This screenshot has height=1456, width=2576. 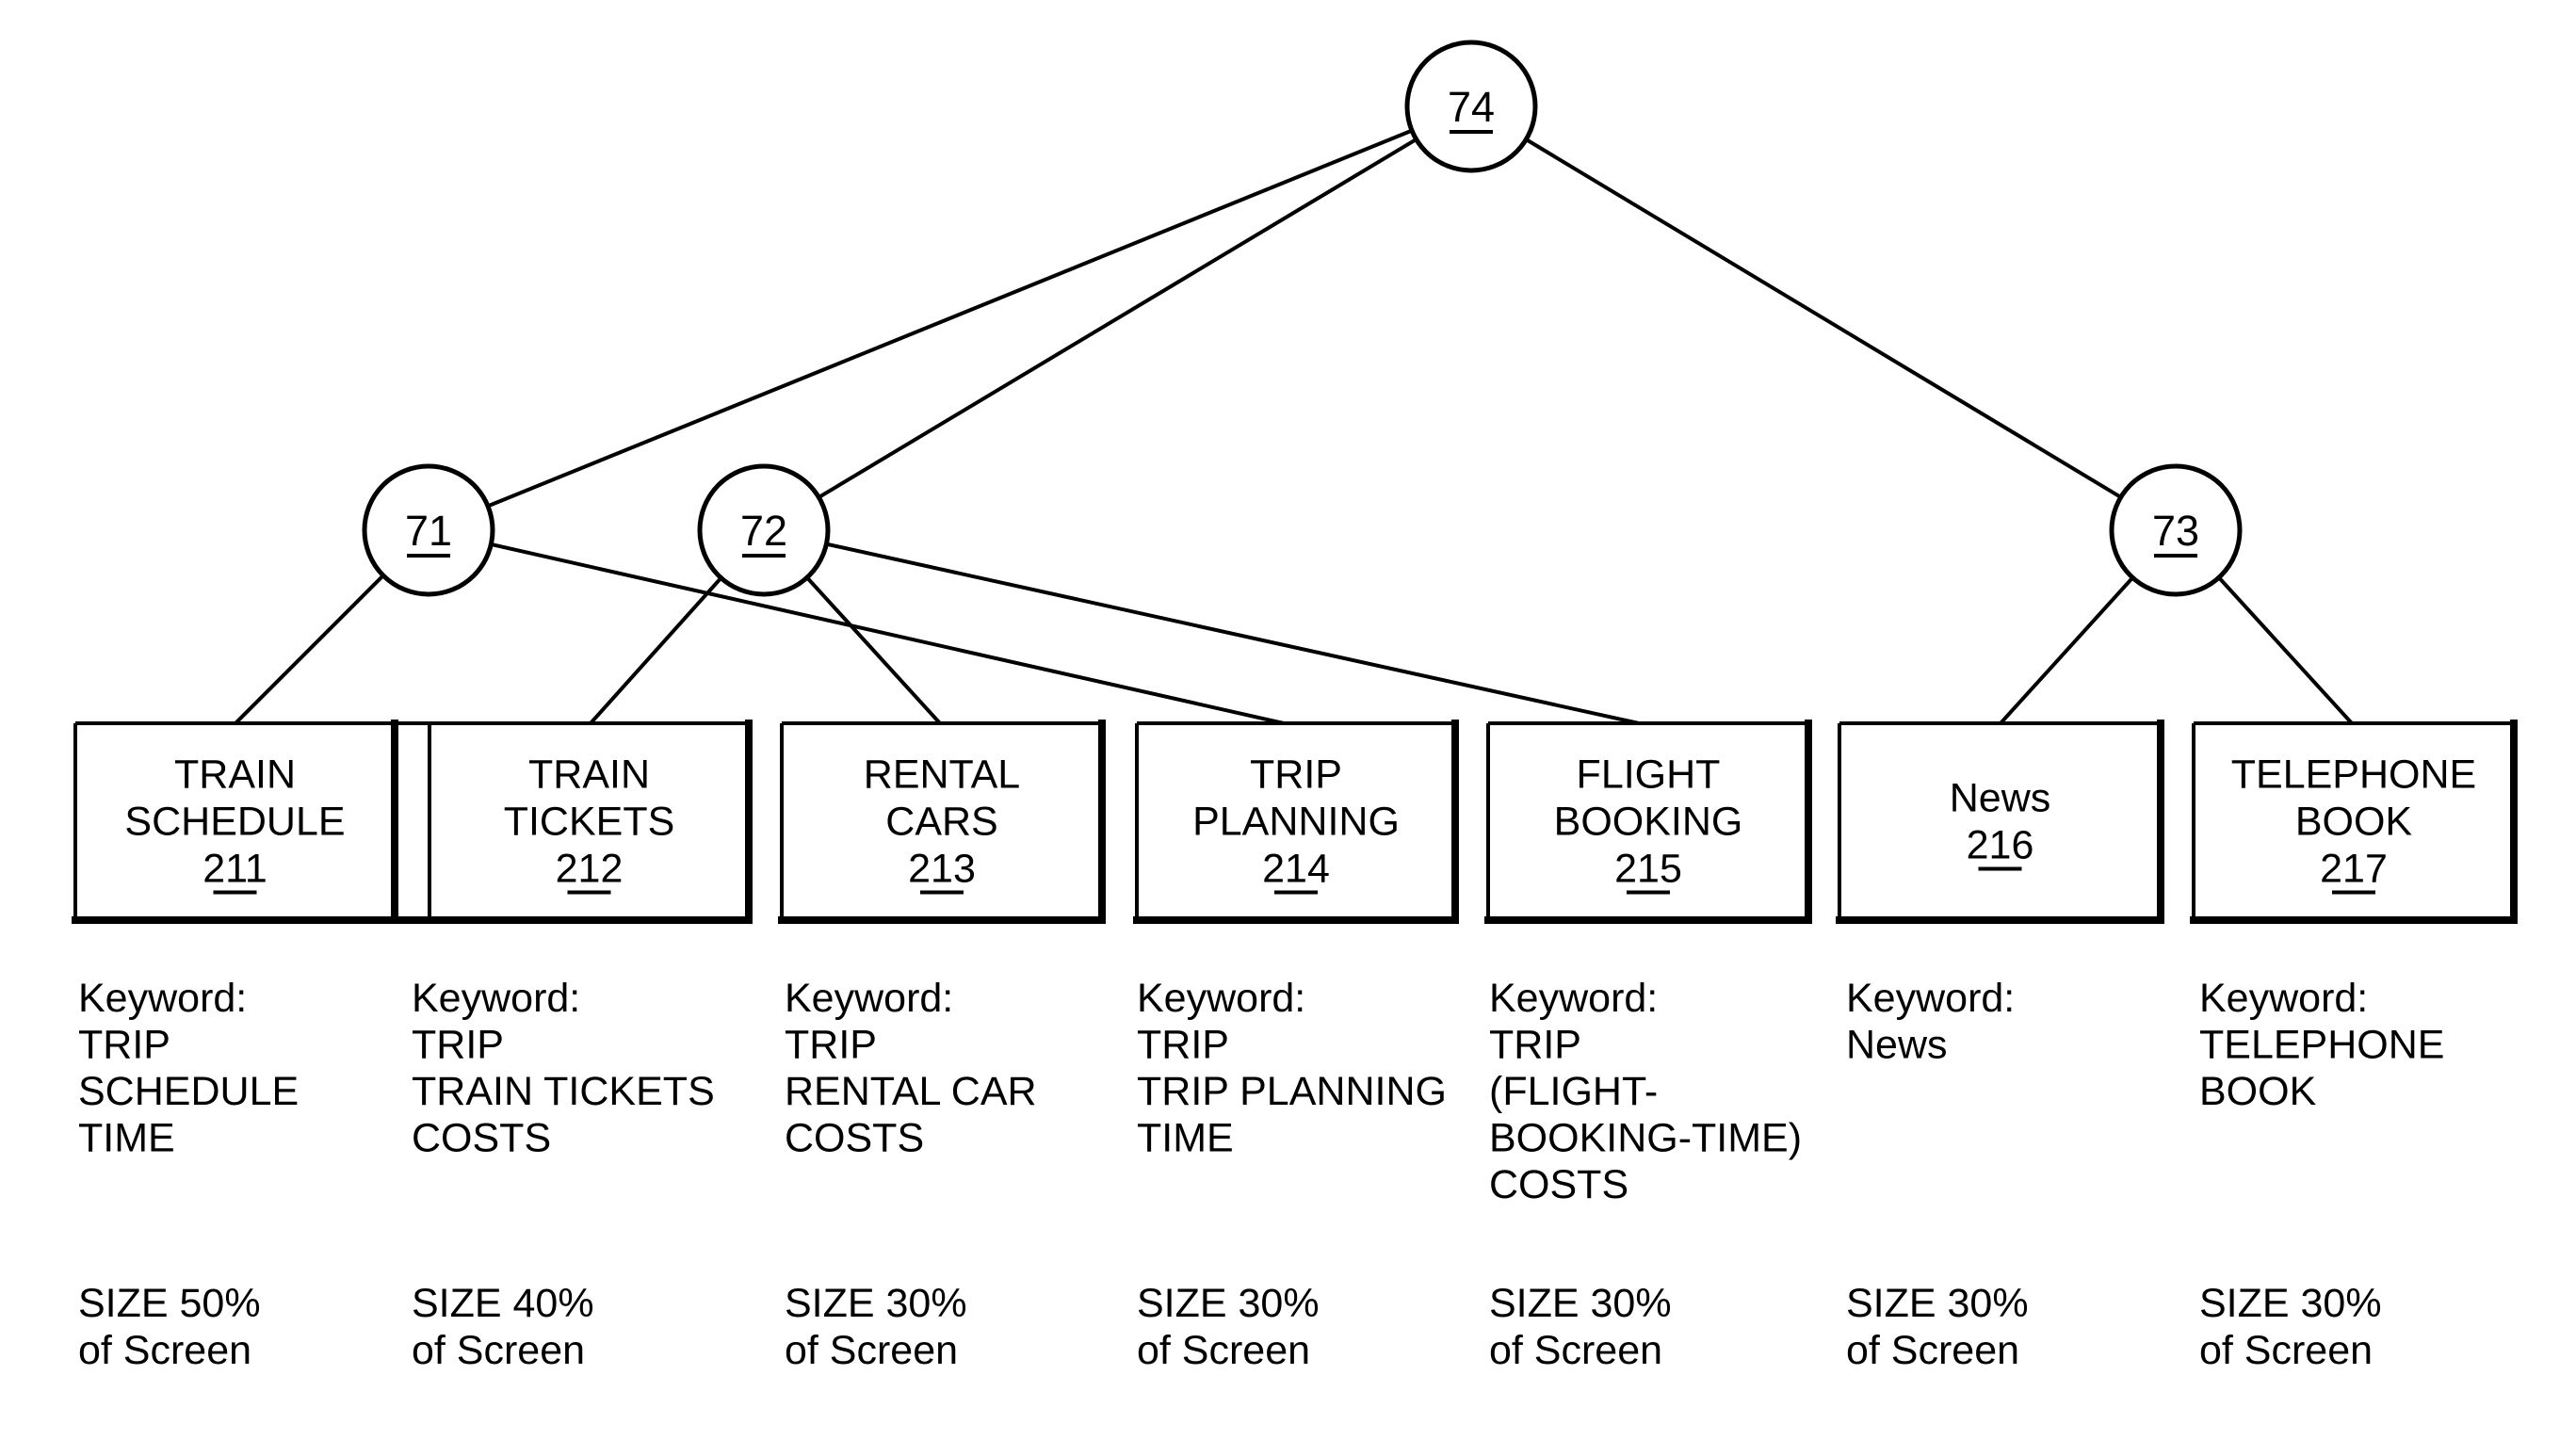 What do you see at coordinates (1897, 1045) in the screenshot?
I see `keyword-value: News` at bounding box center [1897, 1045].